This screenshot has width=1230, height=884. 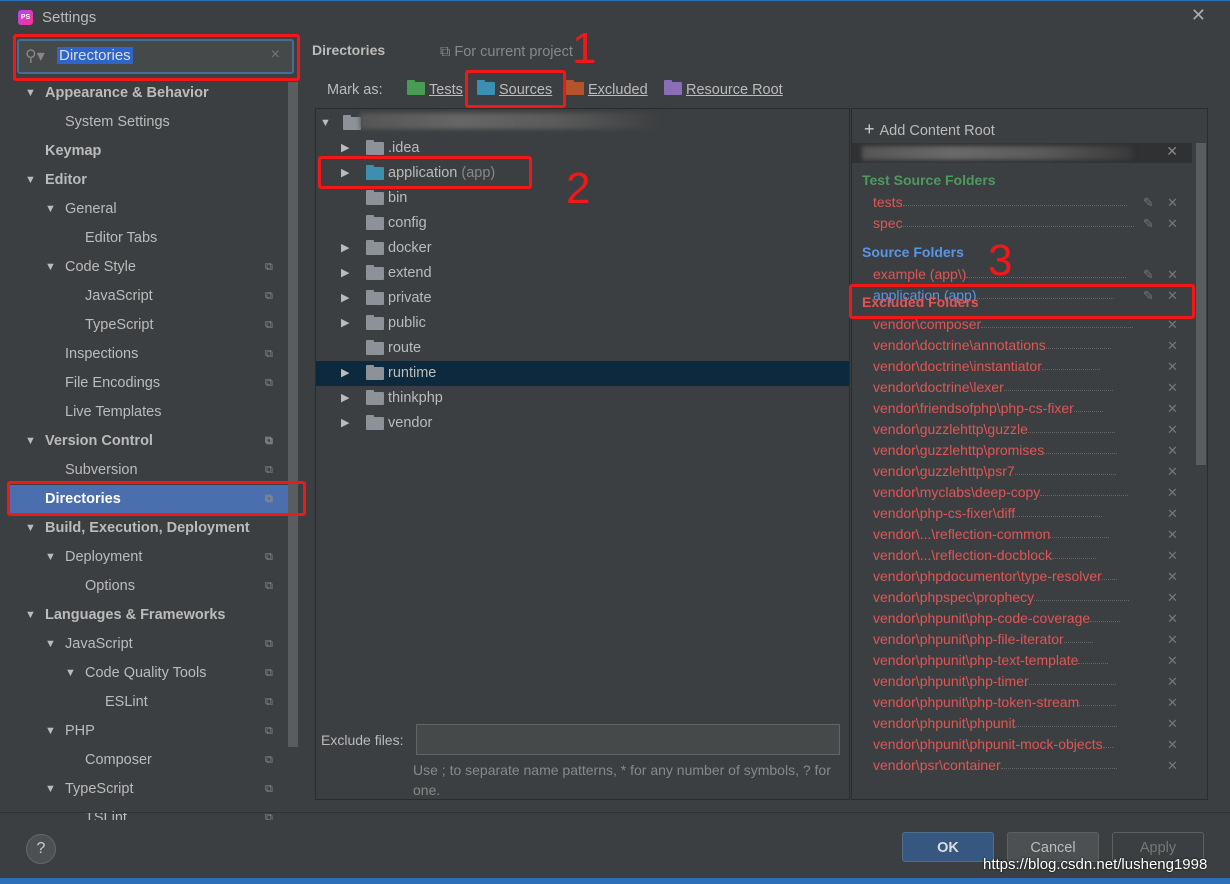 What do you see at coordinates (1025, 366) in the screenshot?
I see `root-folder-item: vendor\doctrine\instantiator ✕` at bounding box center [1025, 366].